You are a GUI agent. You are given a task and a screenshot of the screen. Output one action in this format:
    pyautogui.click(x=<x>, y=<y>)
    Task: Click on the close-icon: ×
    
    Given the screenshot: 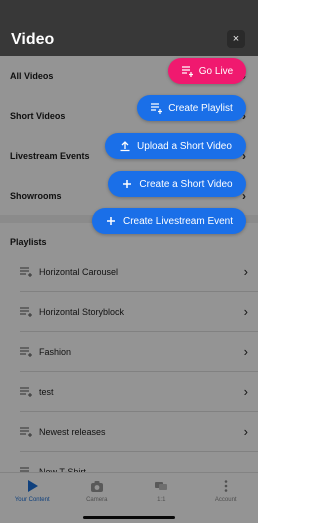 What is the action you would take?
    pyautogui.click(x=236, y=39)
    